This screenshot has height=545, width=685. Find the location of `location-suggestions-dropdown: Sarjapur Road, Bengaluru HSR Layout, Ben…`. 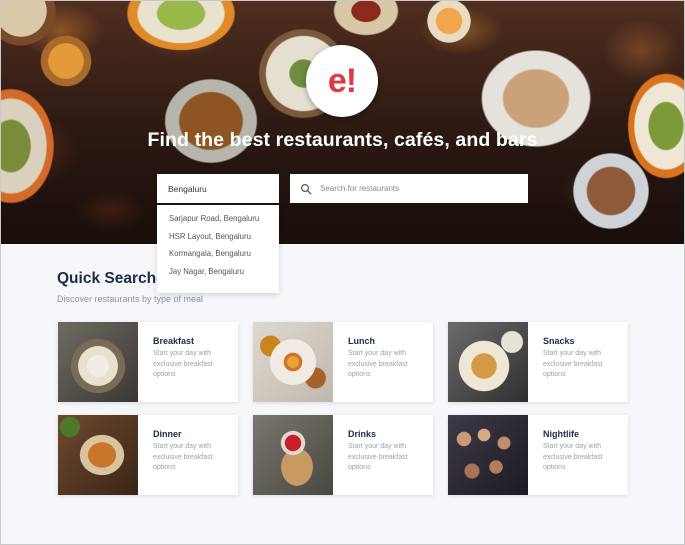

location-suggestions-dropdown: Sarjapur Road, Bengaluru HSR Layout, Ben… is located at coordinates (218, 249).